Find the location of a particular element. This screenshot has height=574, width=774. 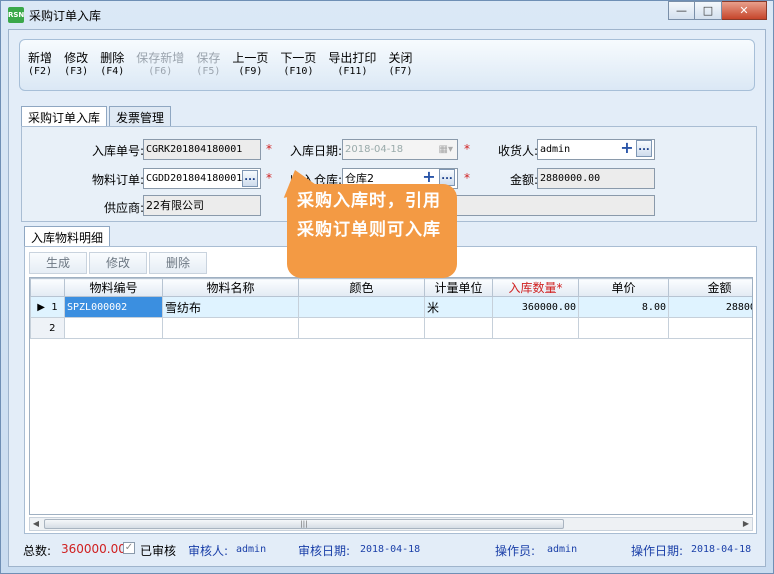

table-row: 2 is located at coordinates (391, 328).